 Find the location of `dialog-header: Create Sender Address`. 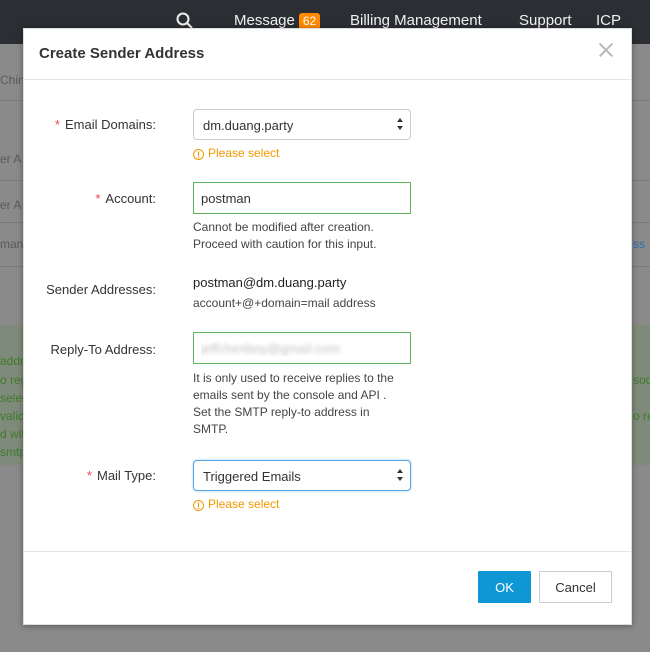

dialog-header: Create Sender Address is located at coordinates (327, 54).